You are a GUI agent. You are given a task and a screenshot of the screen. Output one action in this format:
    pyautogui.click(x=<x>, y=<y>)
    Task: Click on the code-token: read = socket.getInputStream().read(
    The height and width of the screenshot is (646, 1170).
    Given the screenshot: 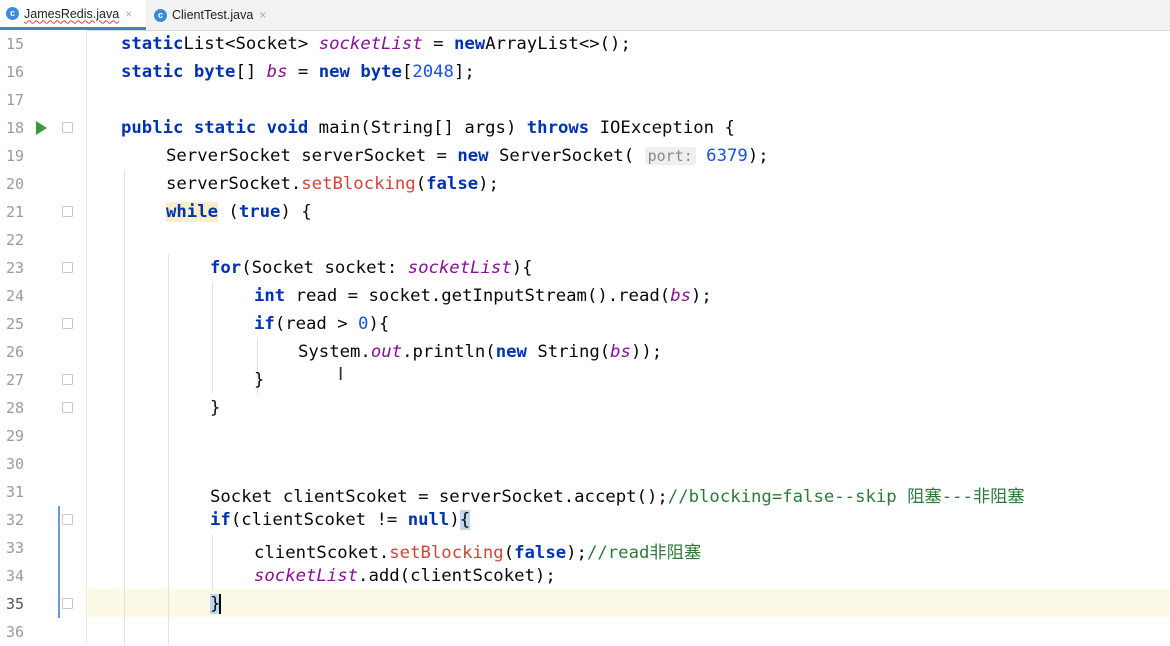 What is the action you would take?
    pyautogui.click(x=478, y=296)
    